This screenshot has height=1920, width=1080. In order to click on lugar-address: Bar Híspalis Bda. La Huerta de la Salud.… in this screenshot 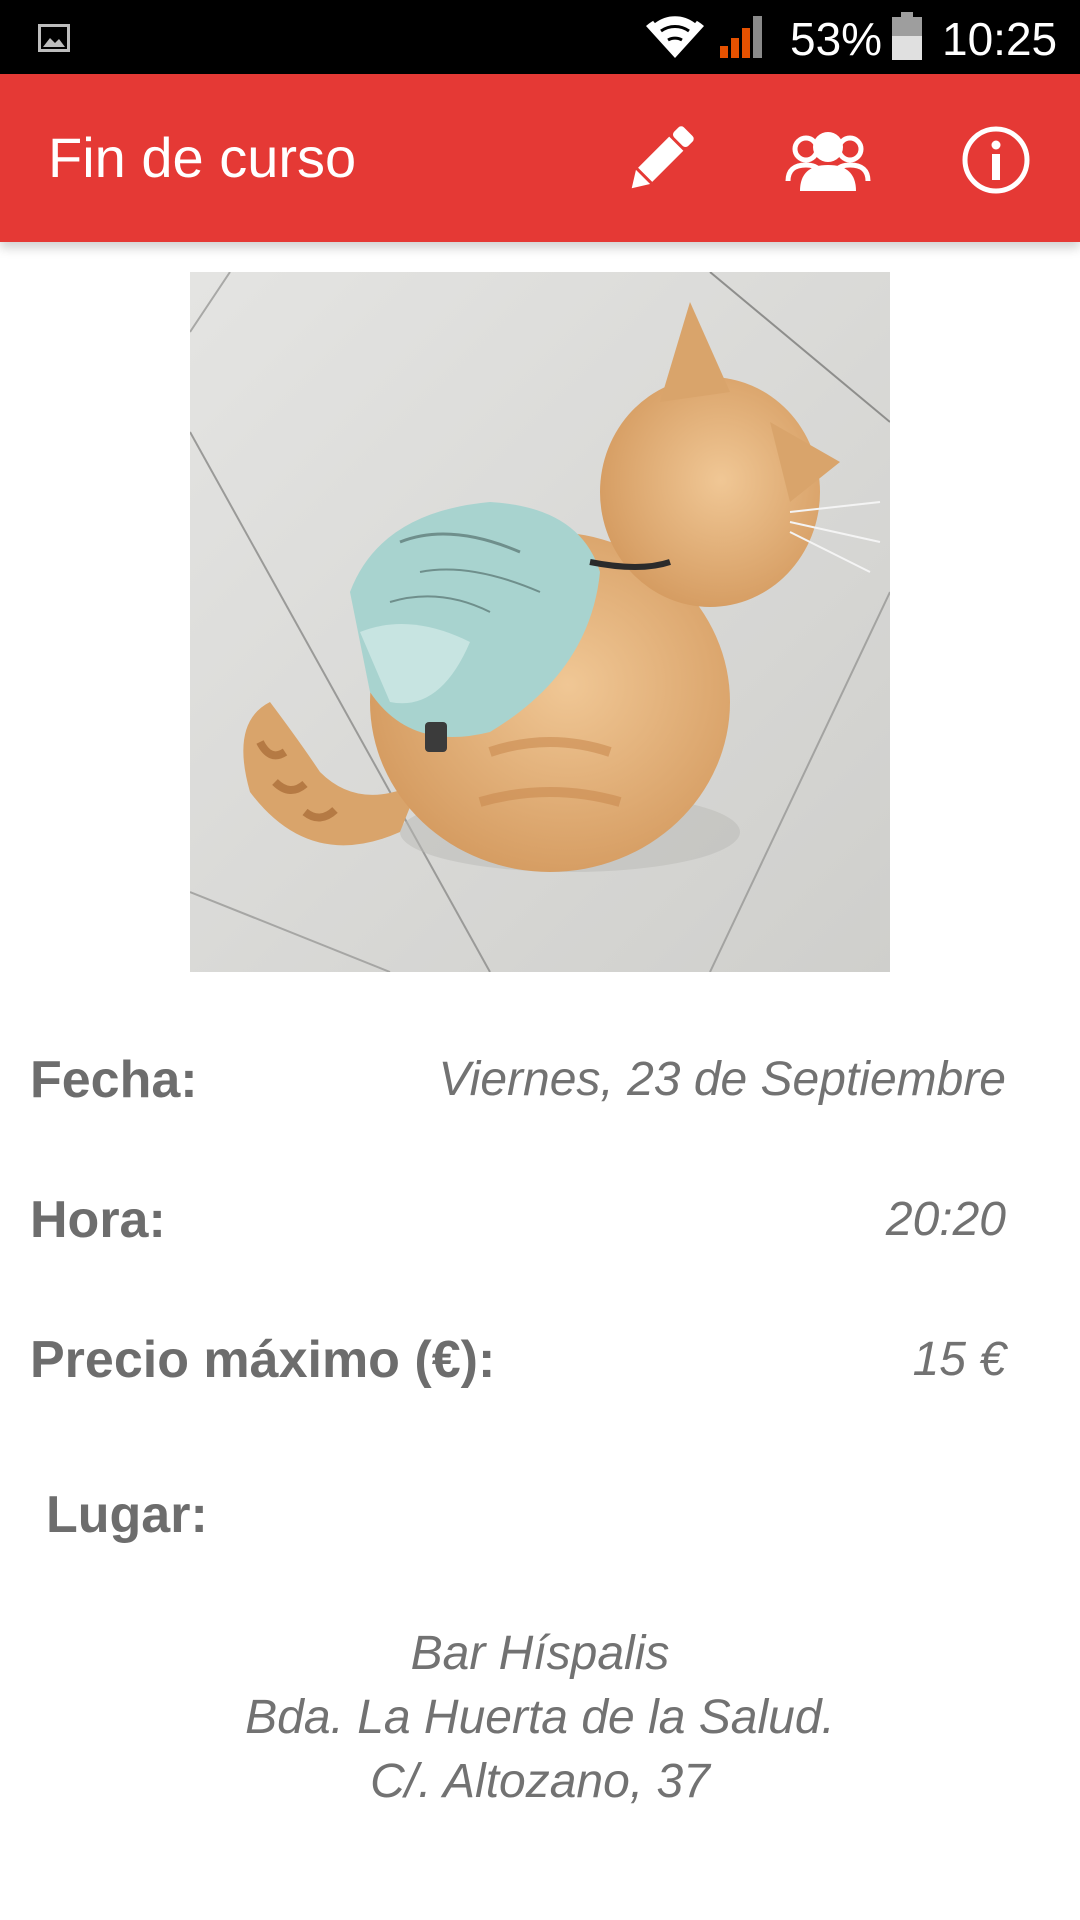, I will do `click(540, 1718)`.